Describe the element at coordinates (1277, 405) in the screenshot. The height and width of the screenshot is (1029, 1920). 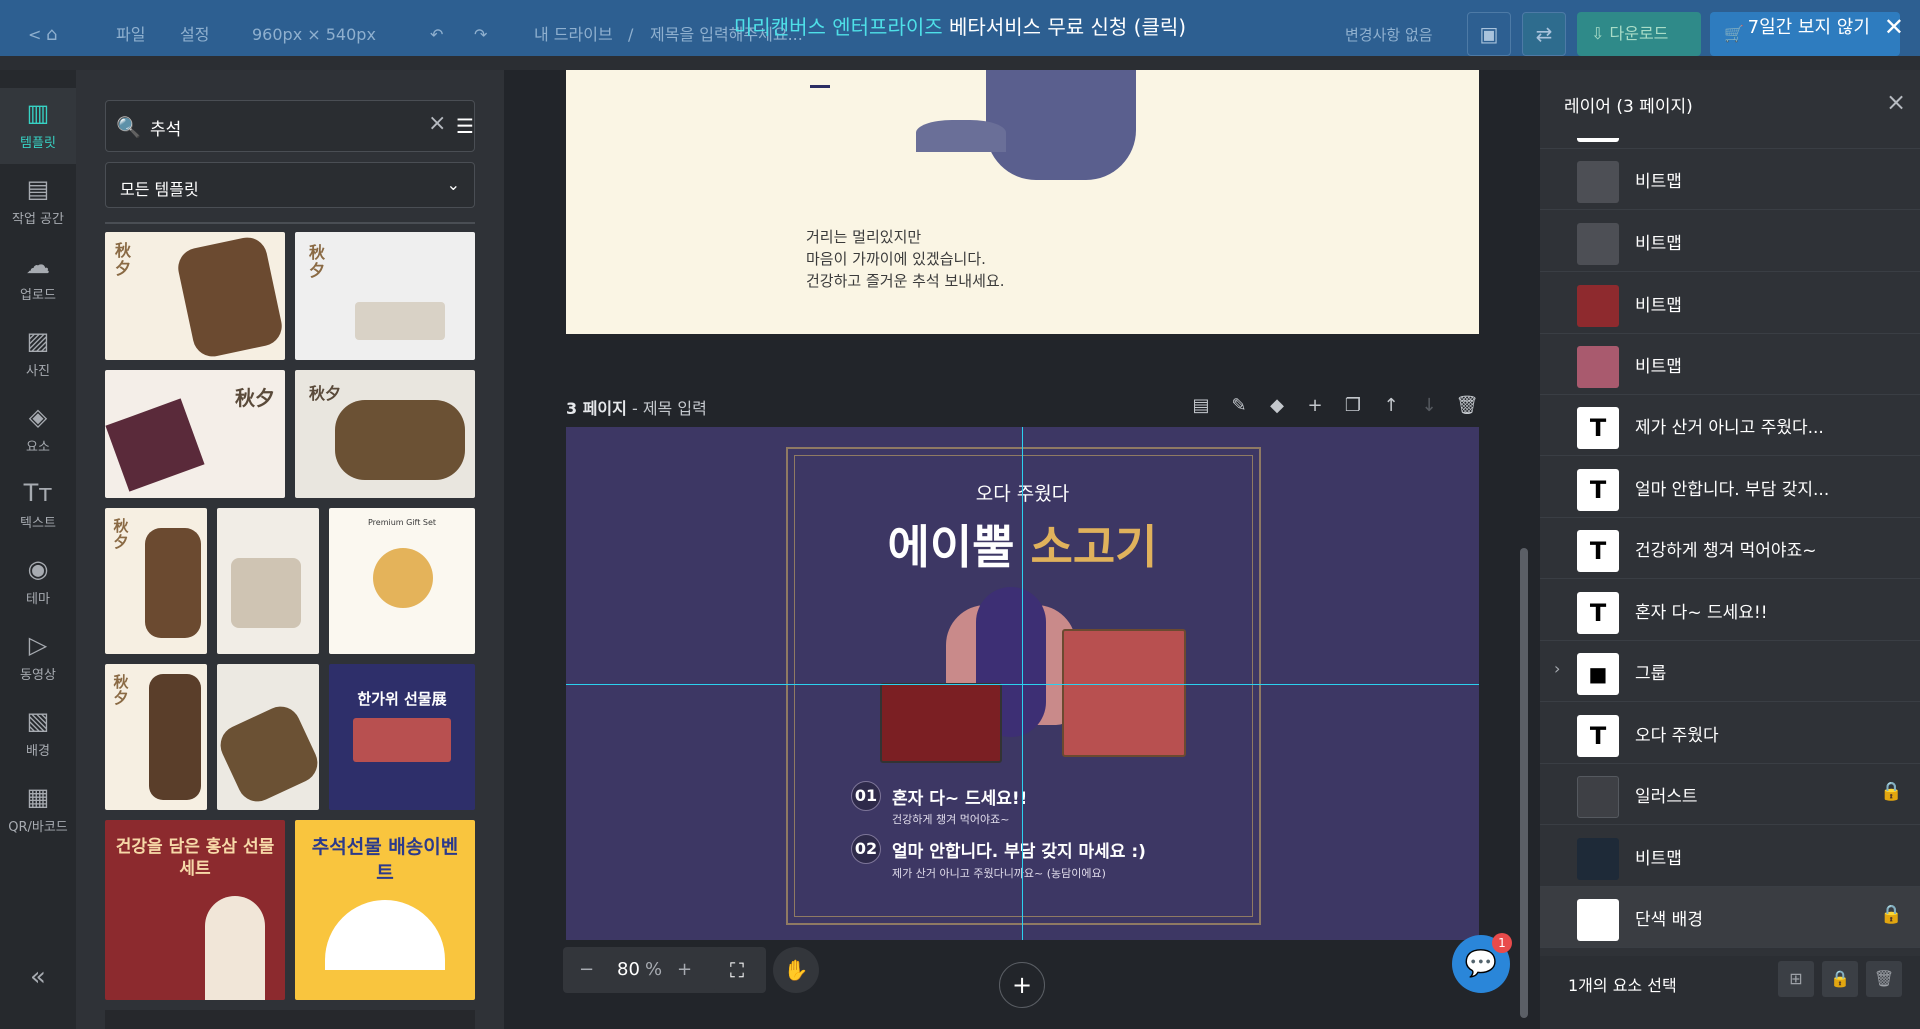
I see `fill-icon: ◆` at that location.